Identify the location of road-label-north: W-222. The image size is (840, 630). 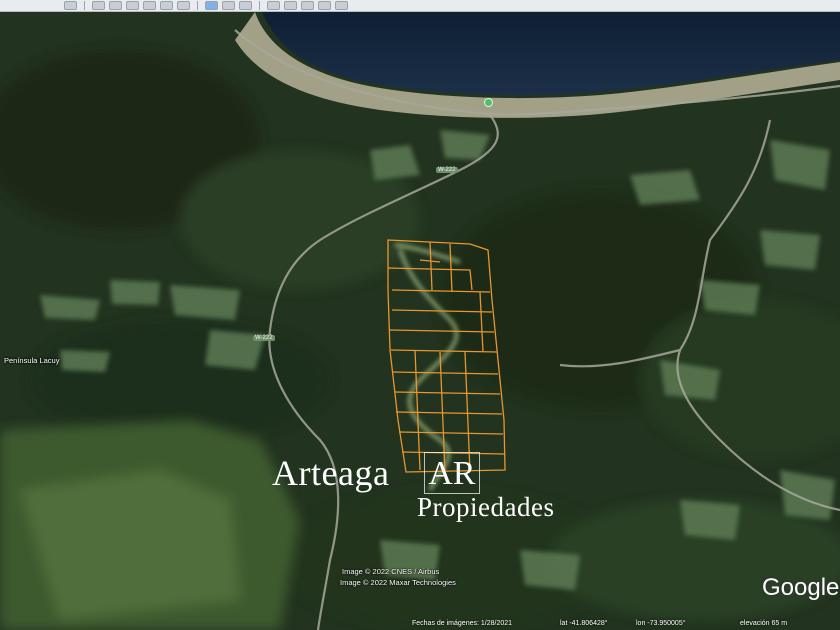
(447, 170).